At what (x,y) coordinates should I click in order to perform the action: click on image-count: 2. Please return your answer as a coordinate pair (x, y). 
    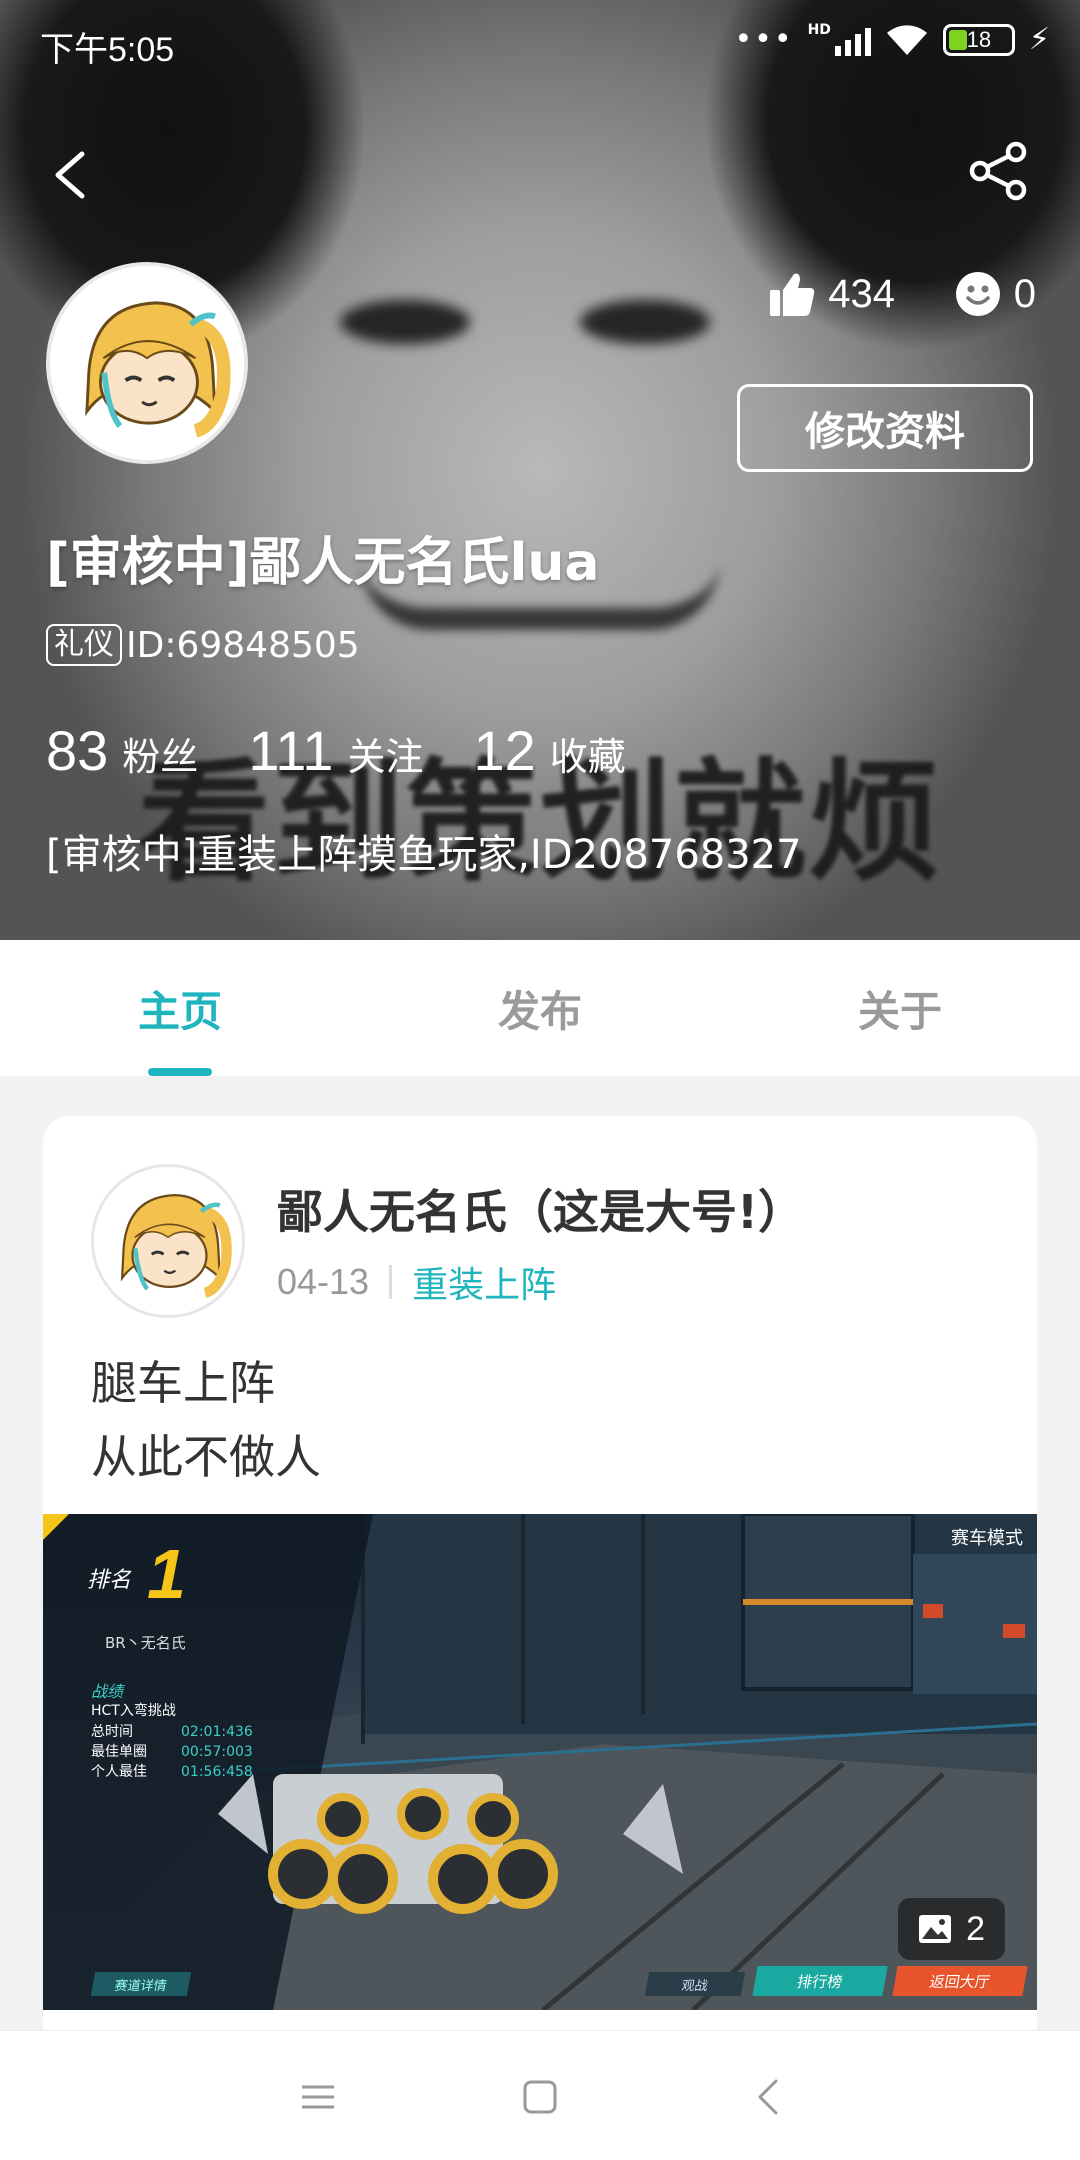
    Looking at the image, I should click on (975, 1928).